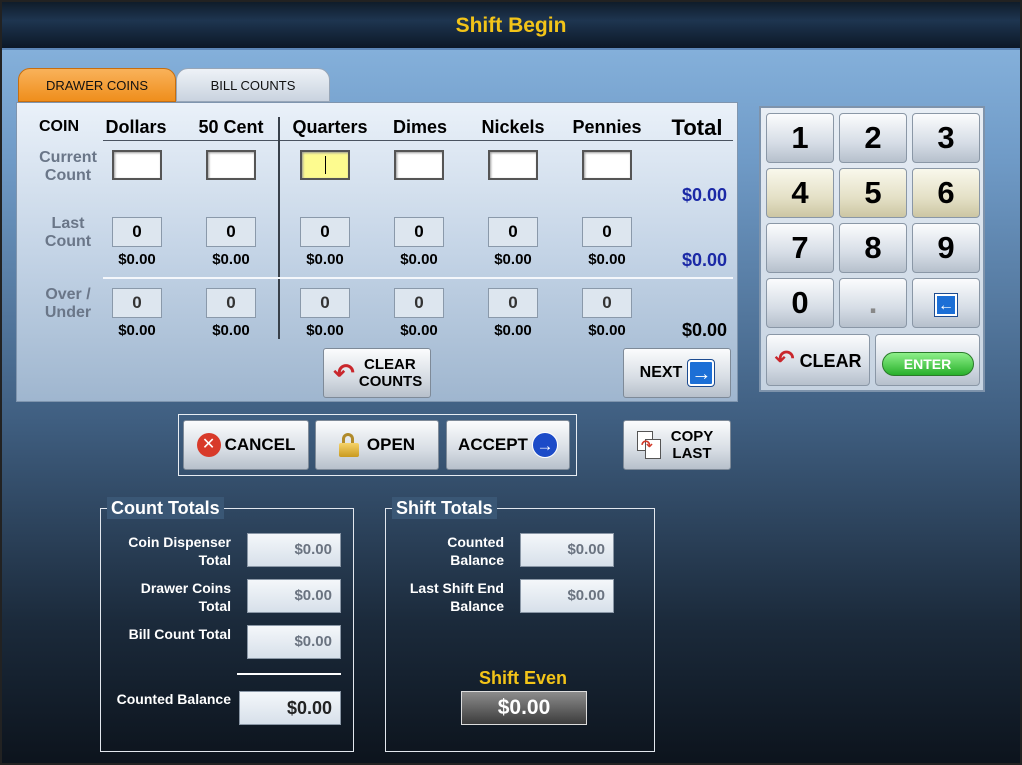  What do you see at coordinates (513, 127) in the screenshot?
I see `col-nickels: Nickels` at bounding box center [513, 127].